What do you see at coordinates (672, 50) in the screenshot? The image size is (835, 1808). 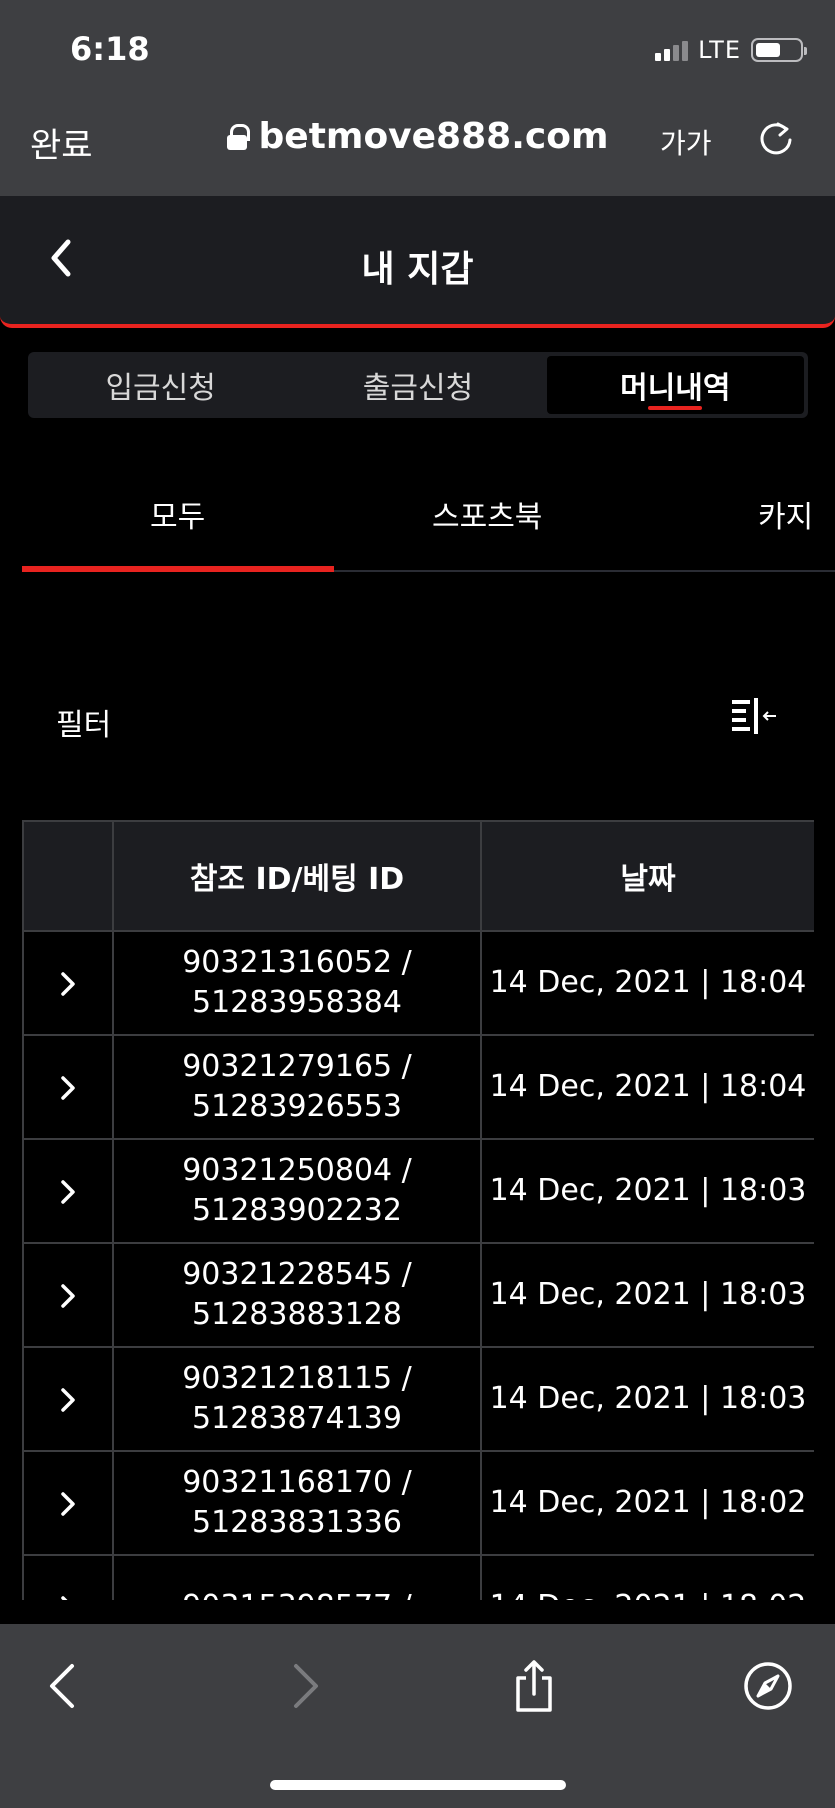 I see `signal-icon` at bounding box center [672, 50].